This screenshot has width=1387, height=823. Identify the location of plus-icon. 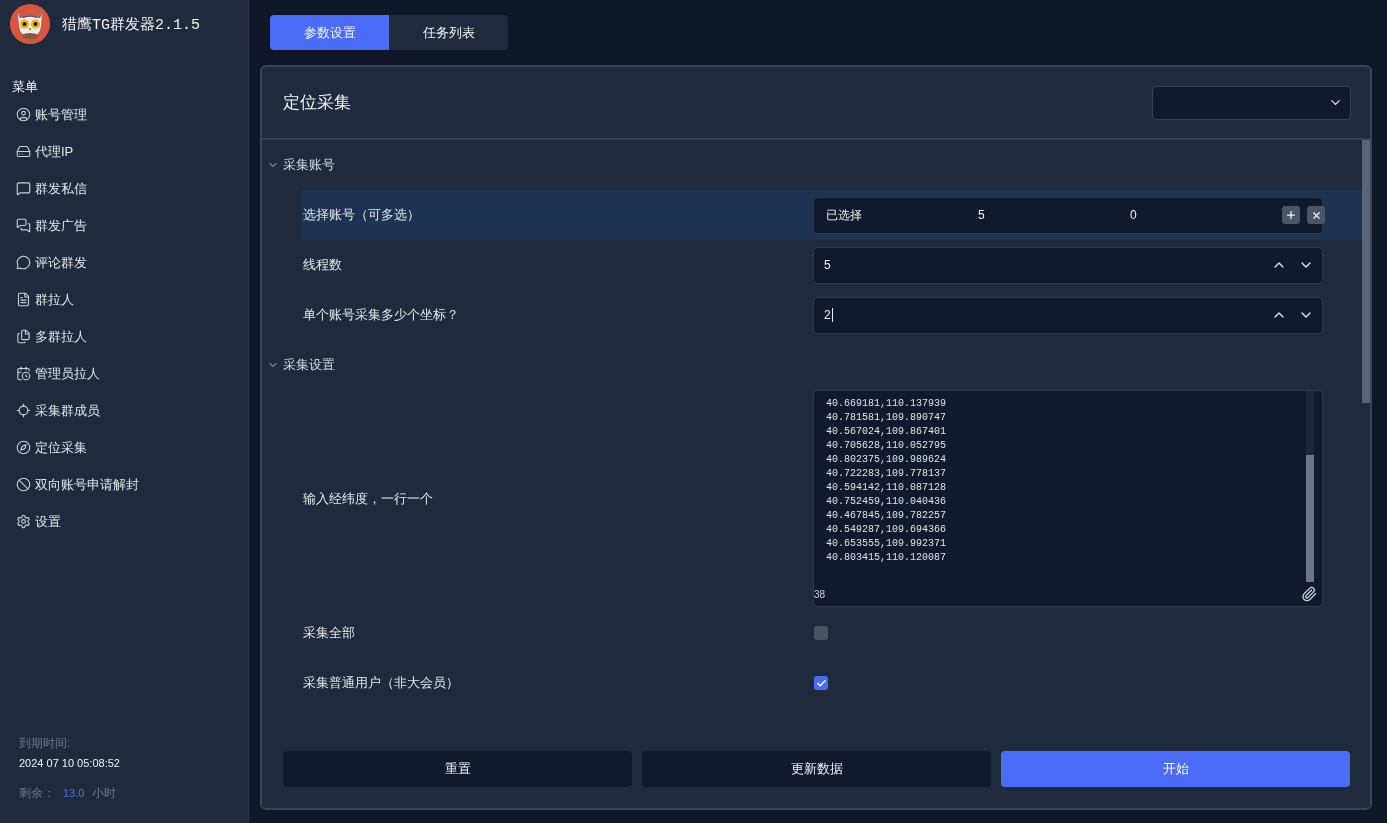
(1291, 215).